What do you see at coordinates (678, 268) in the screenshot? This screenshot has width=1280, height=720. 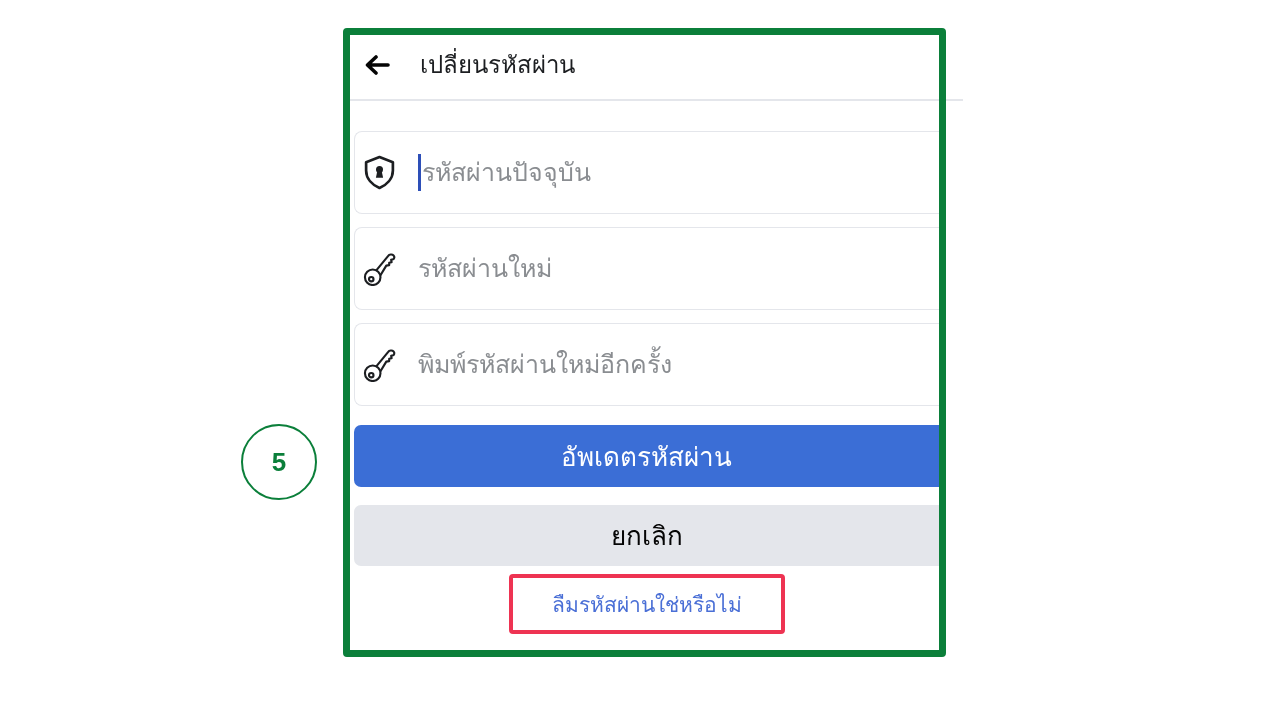 I see `password-input: รหัสผ่านใหม่` at bounding box center [678, 268].